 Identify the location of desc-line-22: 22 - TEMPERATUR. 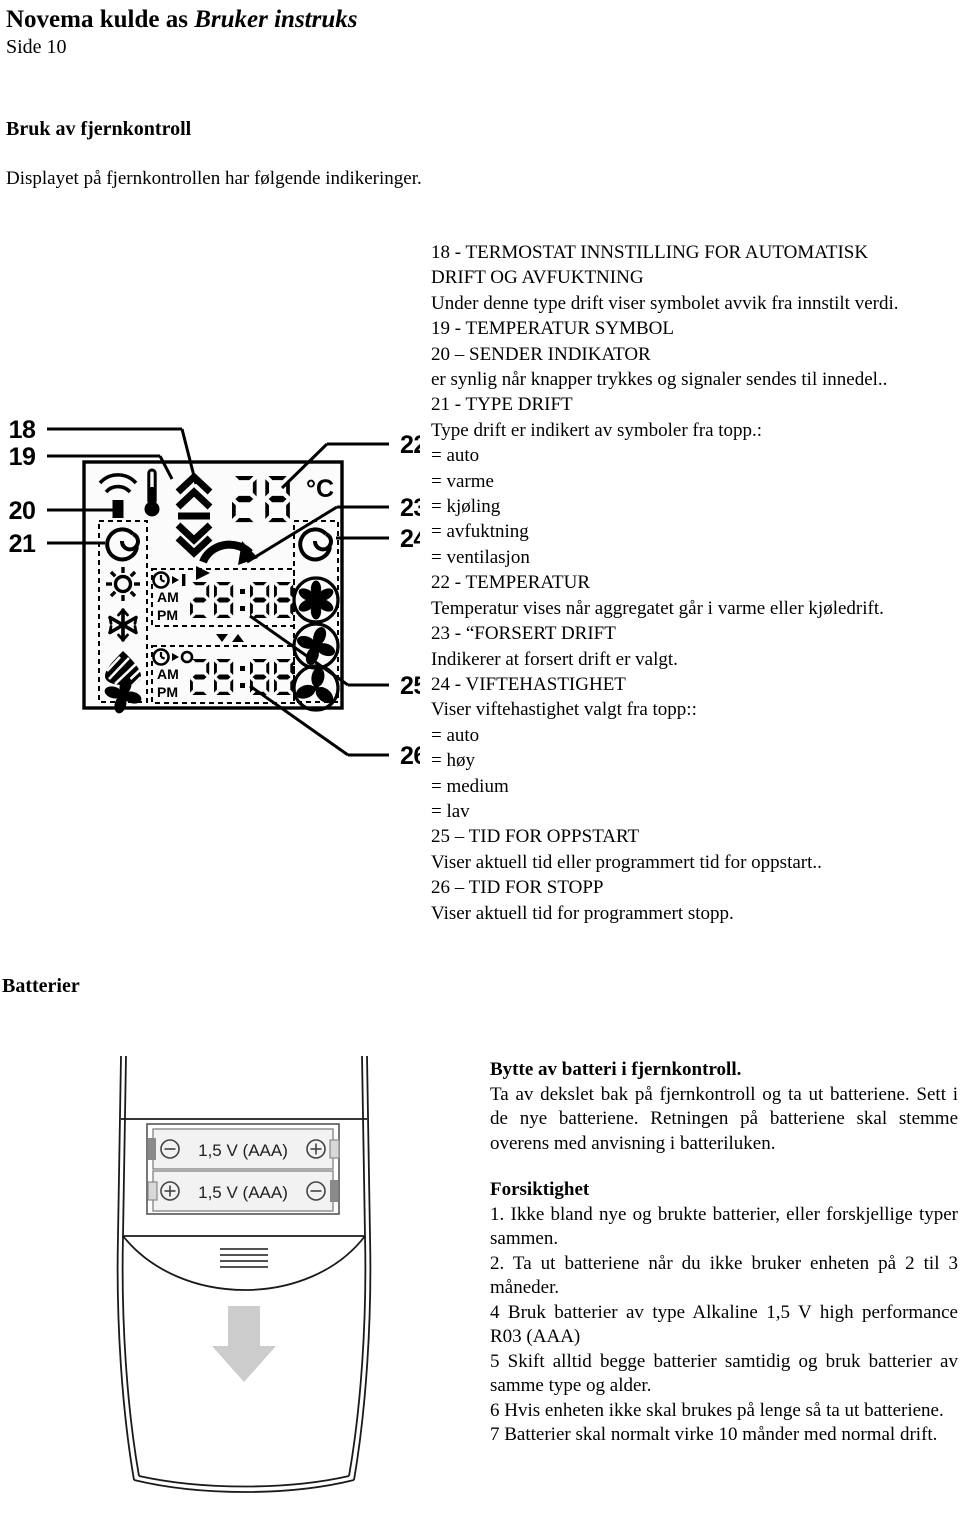
(511, 583).